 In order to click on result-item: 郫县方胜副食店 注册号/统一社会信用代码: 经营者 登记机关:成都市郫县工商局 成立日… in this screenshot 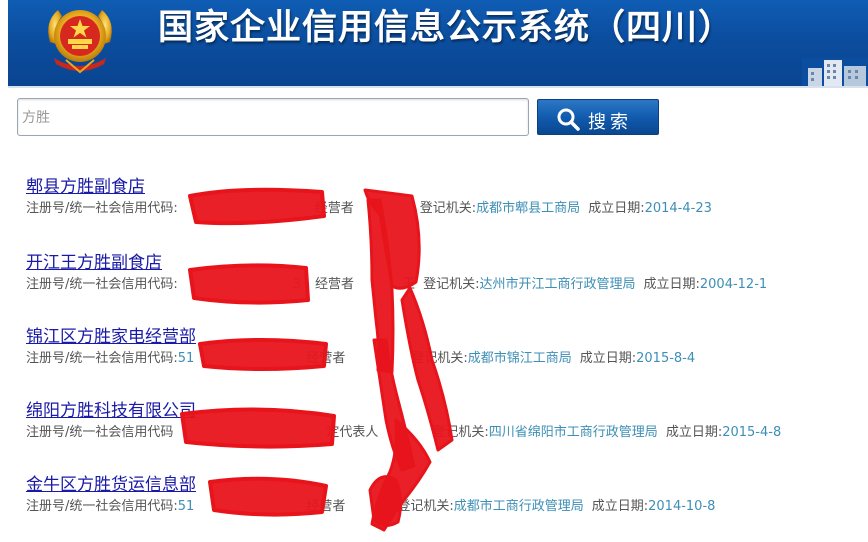, I will do `click(447, 200)`.